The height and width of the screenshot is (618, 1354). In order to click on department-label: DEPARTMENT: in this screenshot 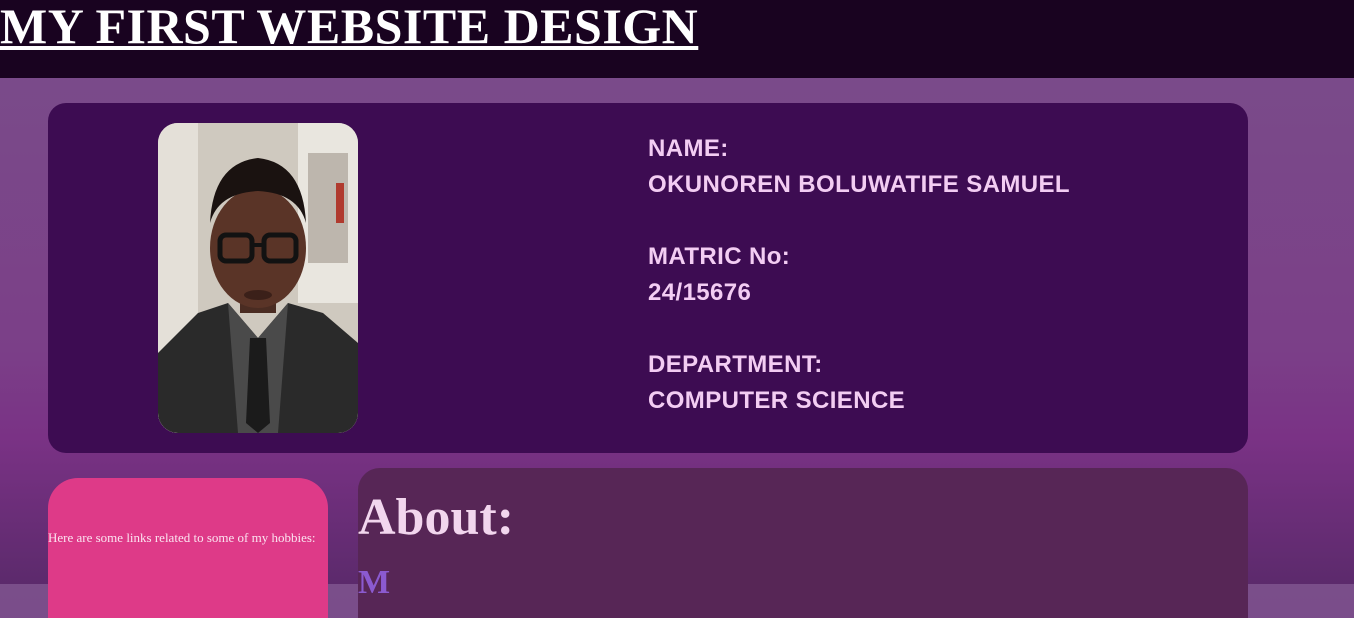, I will do `click(735, 364)`.